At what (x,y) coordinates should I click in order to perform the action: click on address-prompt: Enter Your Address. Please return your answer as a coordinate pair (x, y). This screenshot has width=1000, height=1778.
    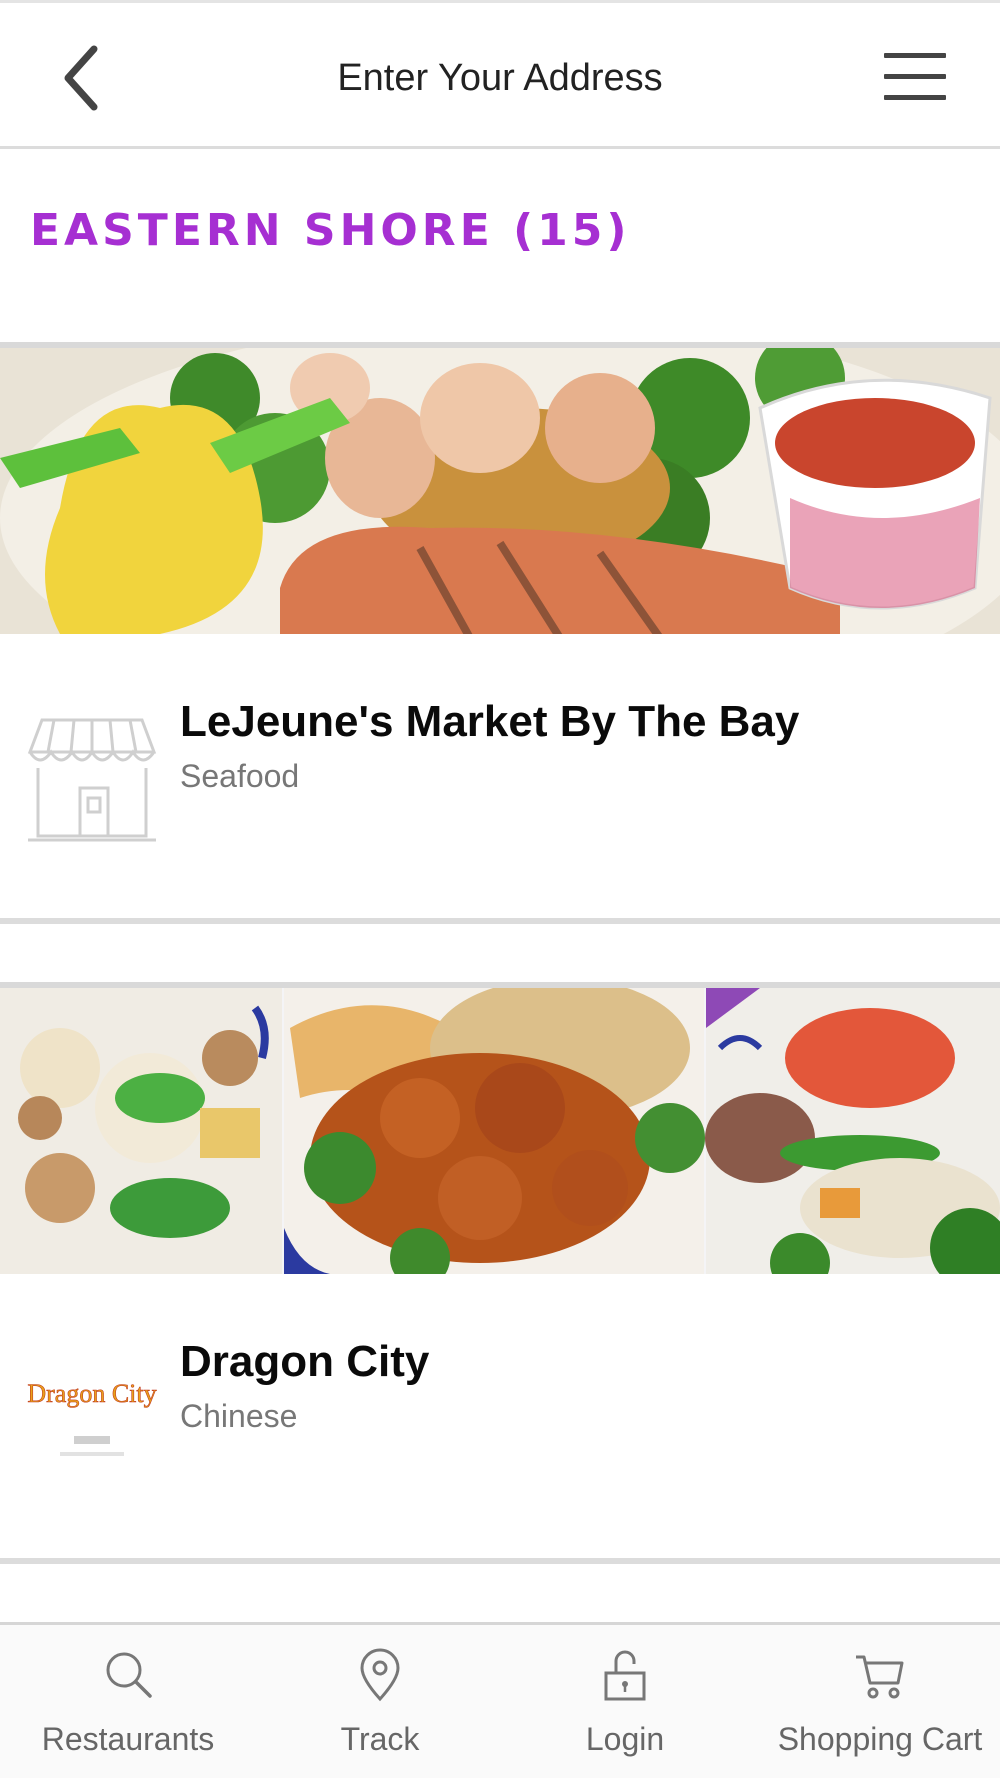
    Looking at the image, I should click on (500, 78).